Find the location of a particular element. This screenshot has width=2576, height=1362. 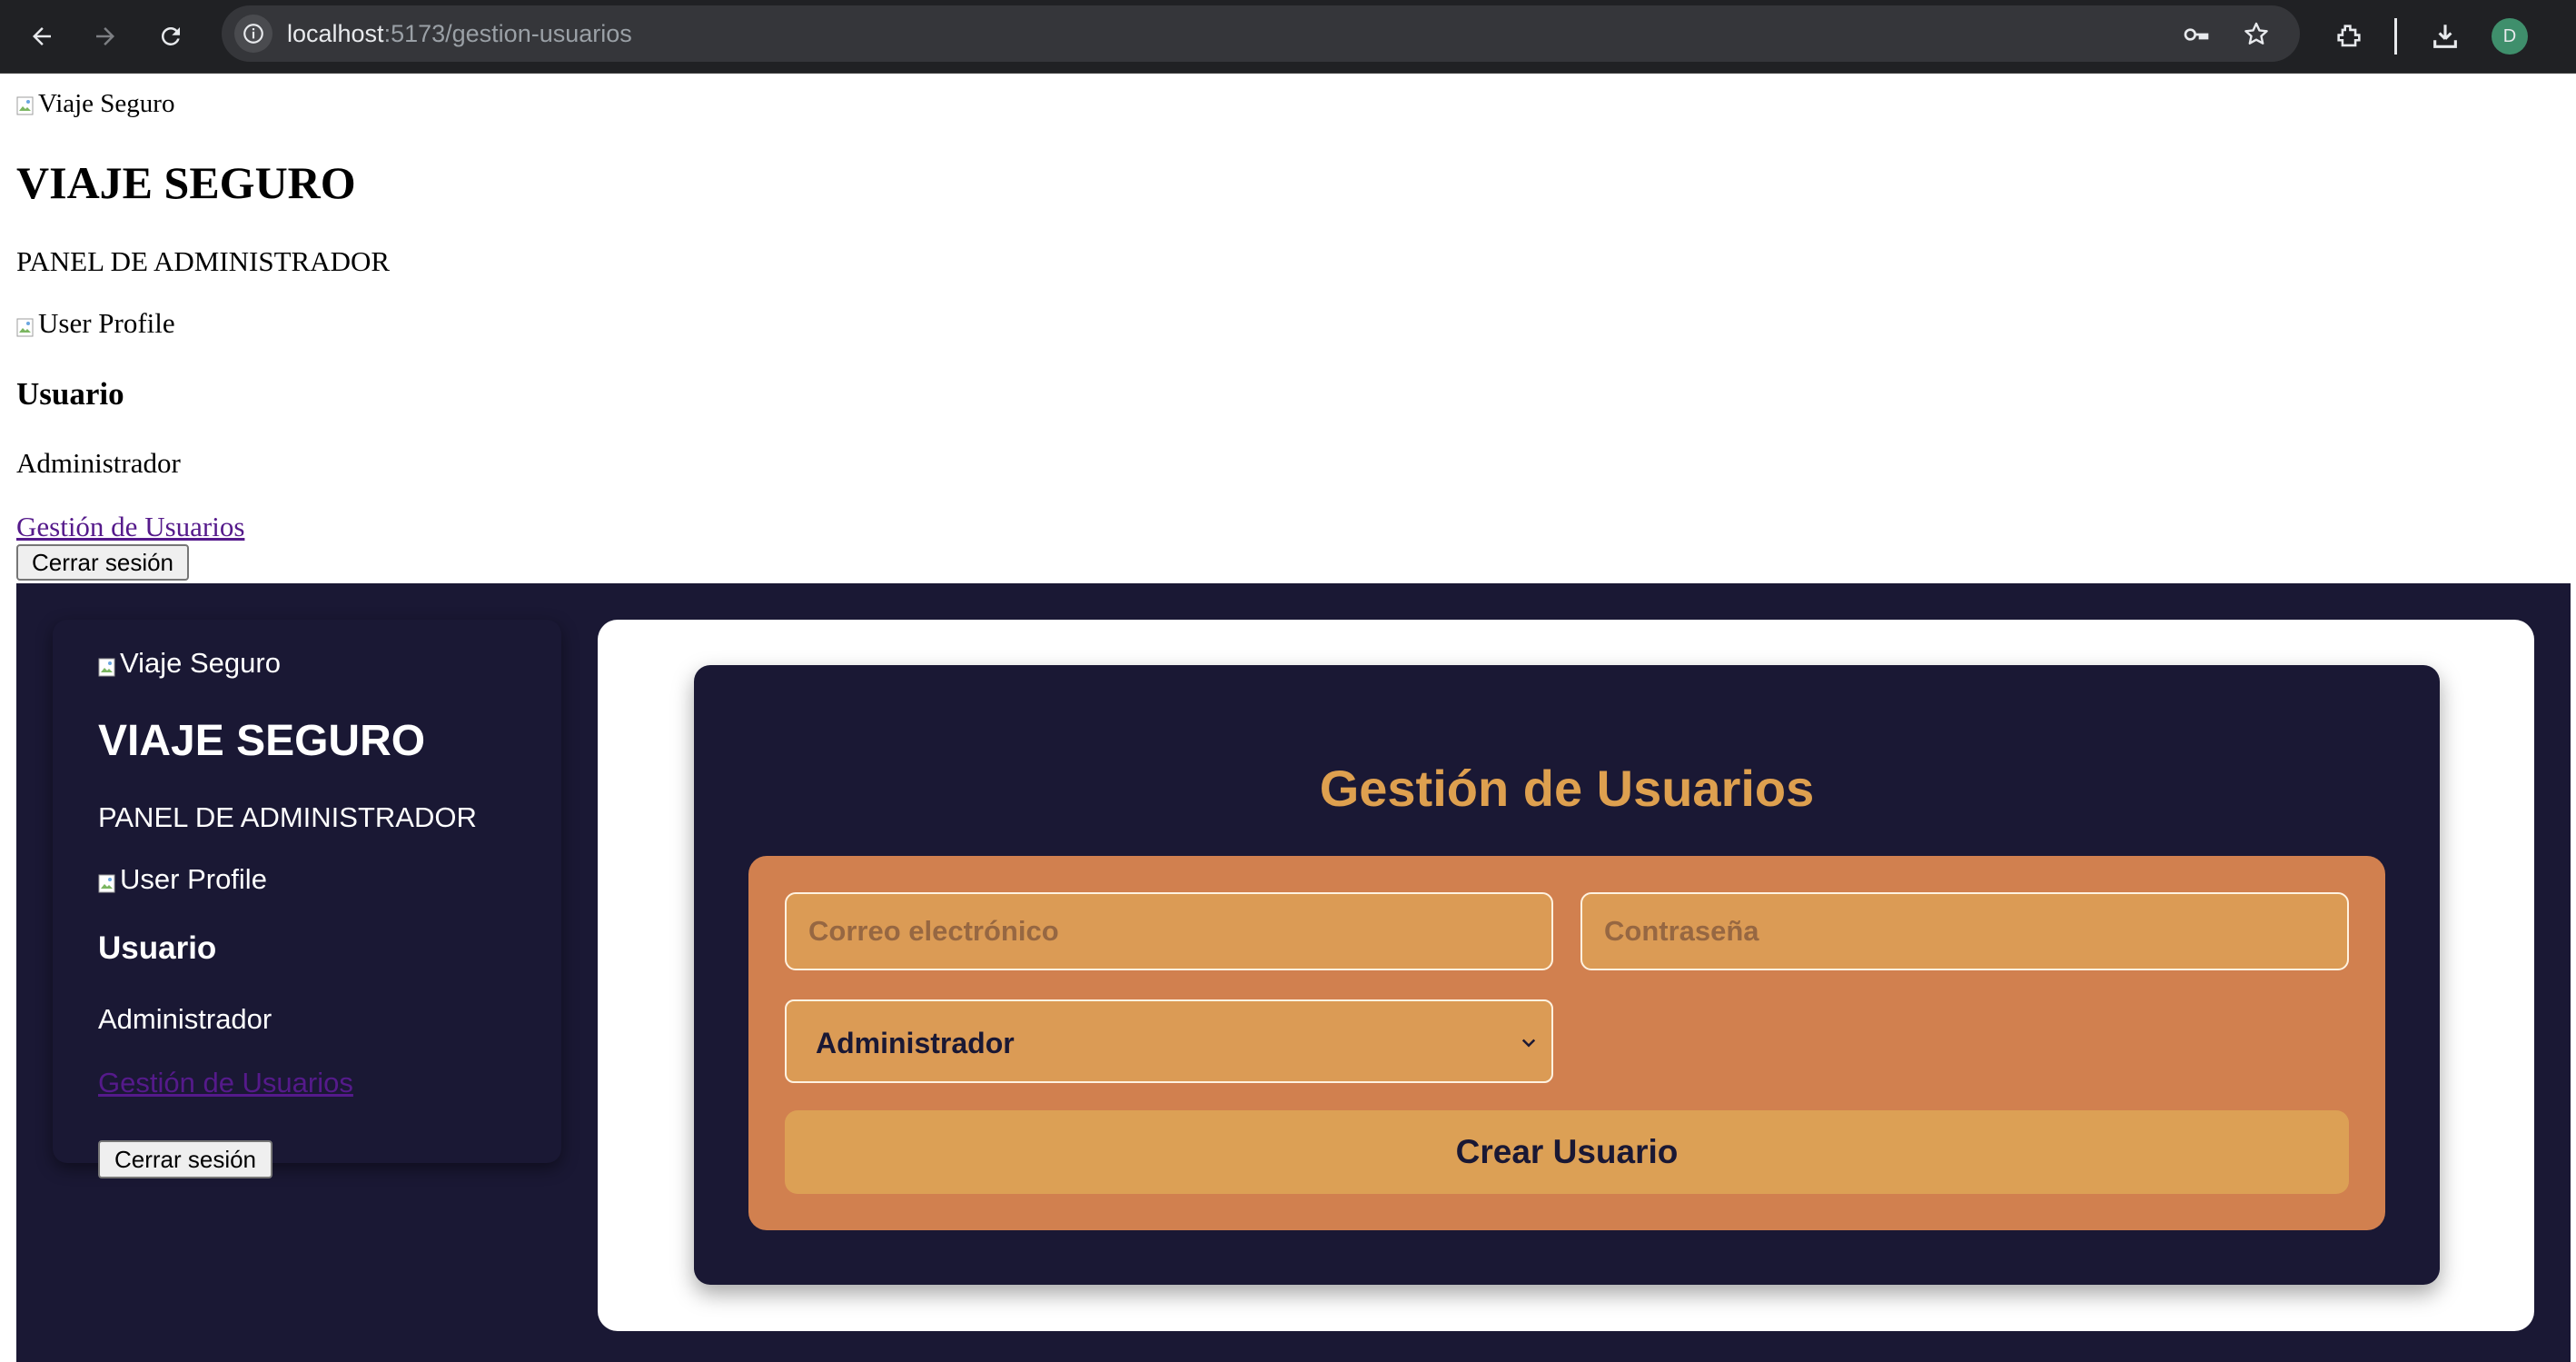

sidebar-logout-button: Cerrar sesión is located at coordinates (185, 1159).